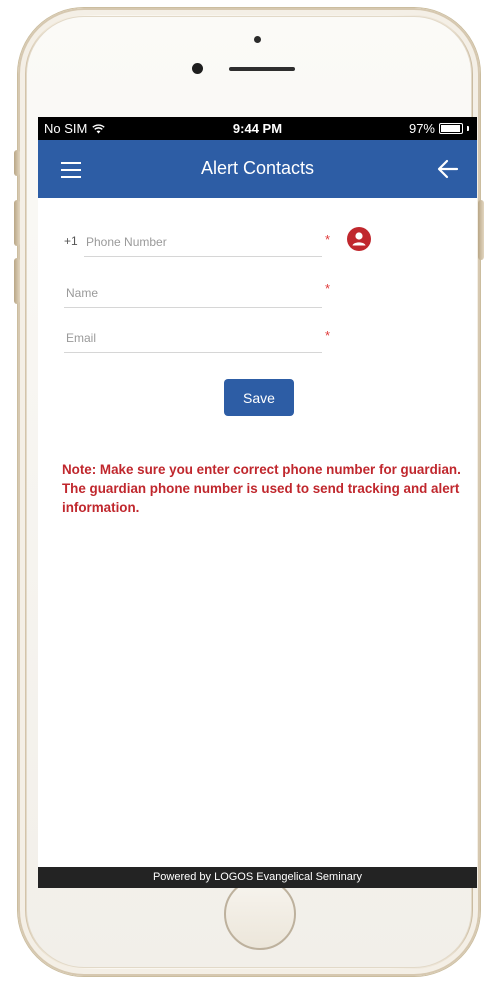 The width and height of the screenshot is (498, 984). I want to click on phone-required-marker: *, so click(328, 239).